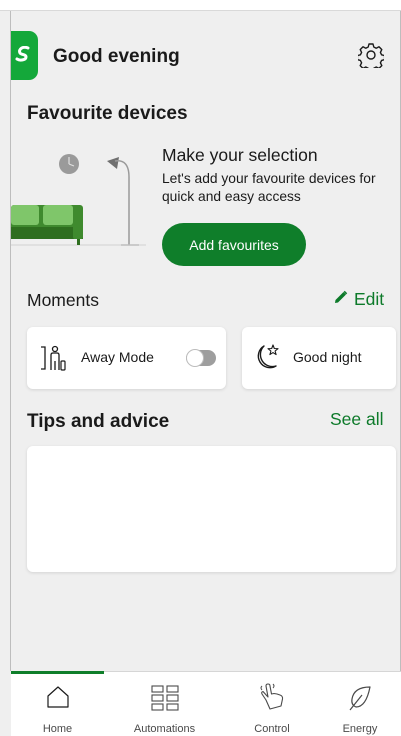  I want to click on moment-card-away-mode: Away Mode, so click(126, 358).